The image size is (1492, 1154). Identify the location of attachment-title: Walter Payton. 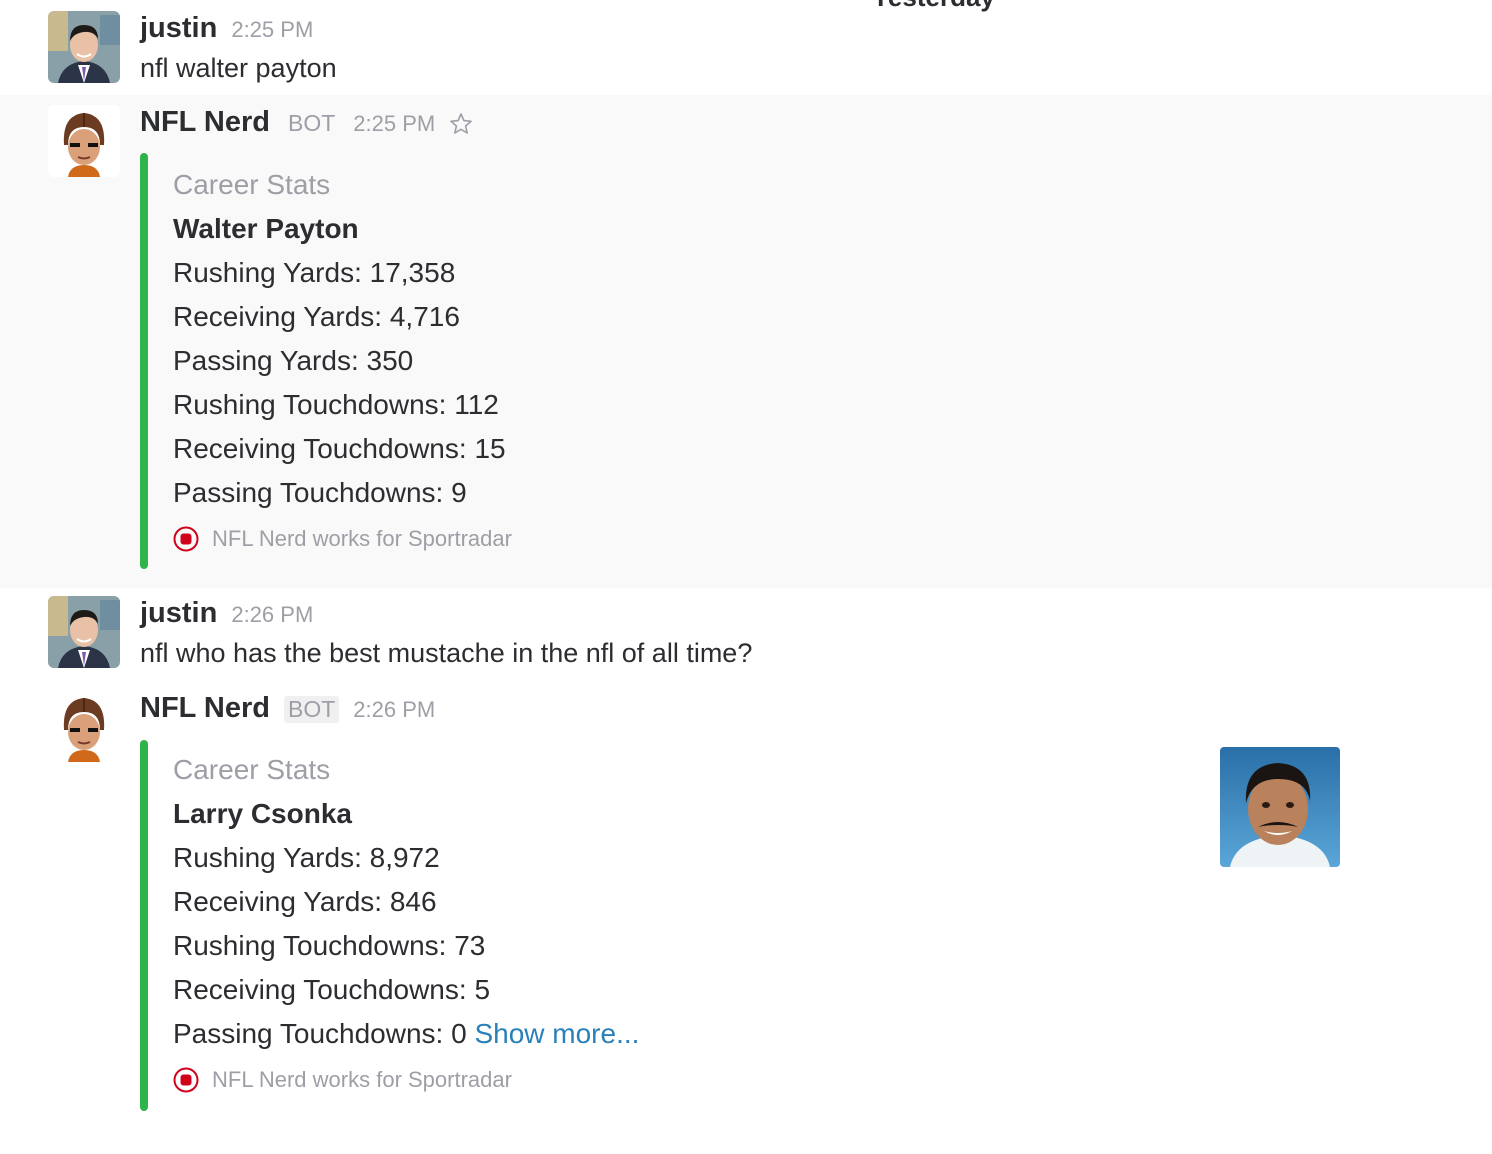
(266, 228).